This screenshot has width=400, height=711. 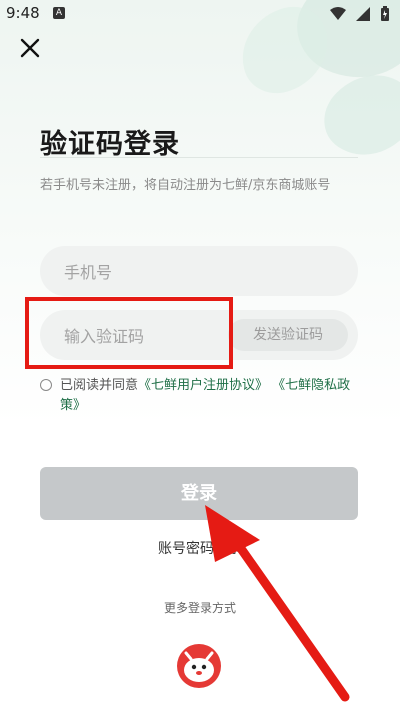 I want to click on agreement-text: 已阅读并同意《七鲜用户注册协议》 《七鲜隐私政策》, so click(x=200, y=396).